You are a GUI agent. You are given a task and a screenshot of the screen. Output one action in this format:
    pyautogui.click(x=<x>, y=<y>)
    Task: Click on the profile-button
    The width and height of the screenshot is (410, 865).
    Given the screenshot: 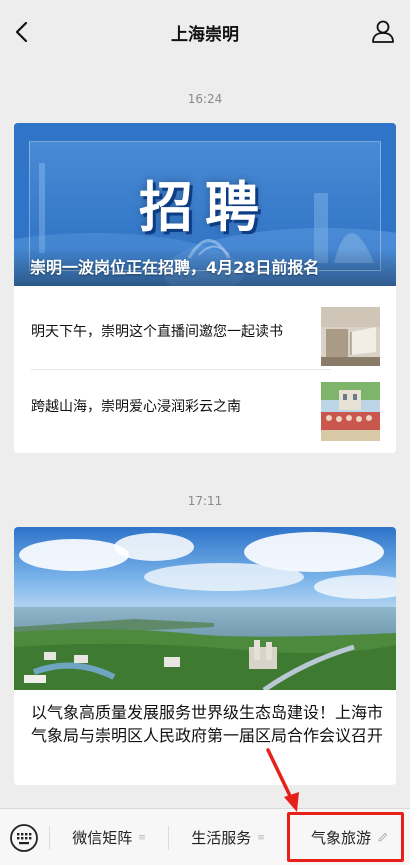 What is the action you would take?
    pyautogui.click(x=383, y=31)
    